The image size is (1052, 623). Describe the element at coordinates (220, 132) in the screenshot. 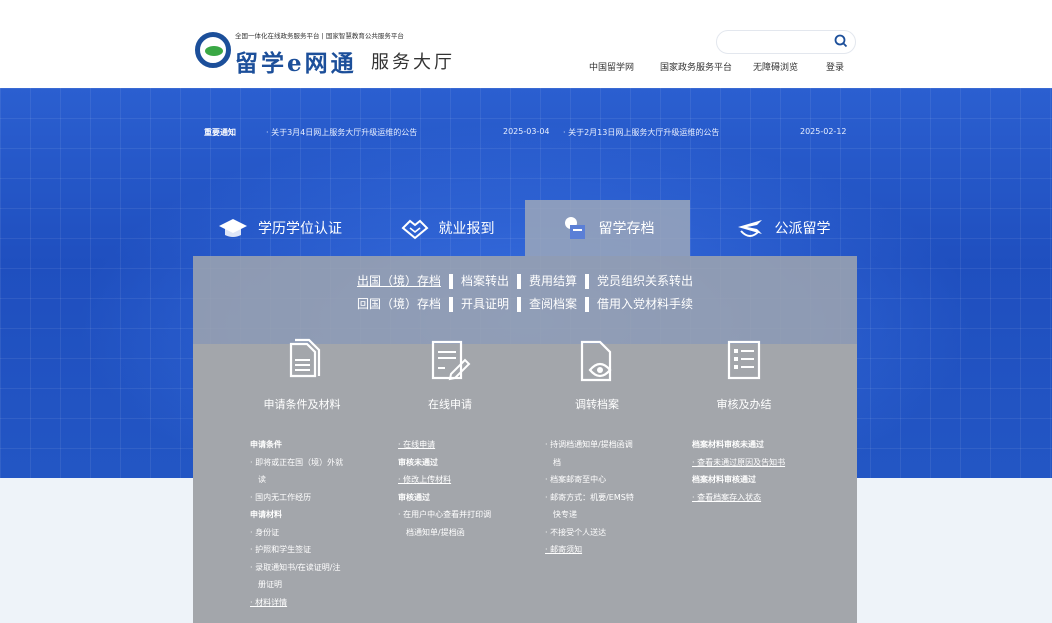

I see `notice-label: 重要通知` at that location.